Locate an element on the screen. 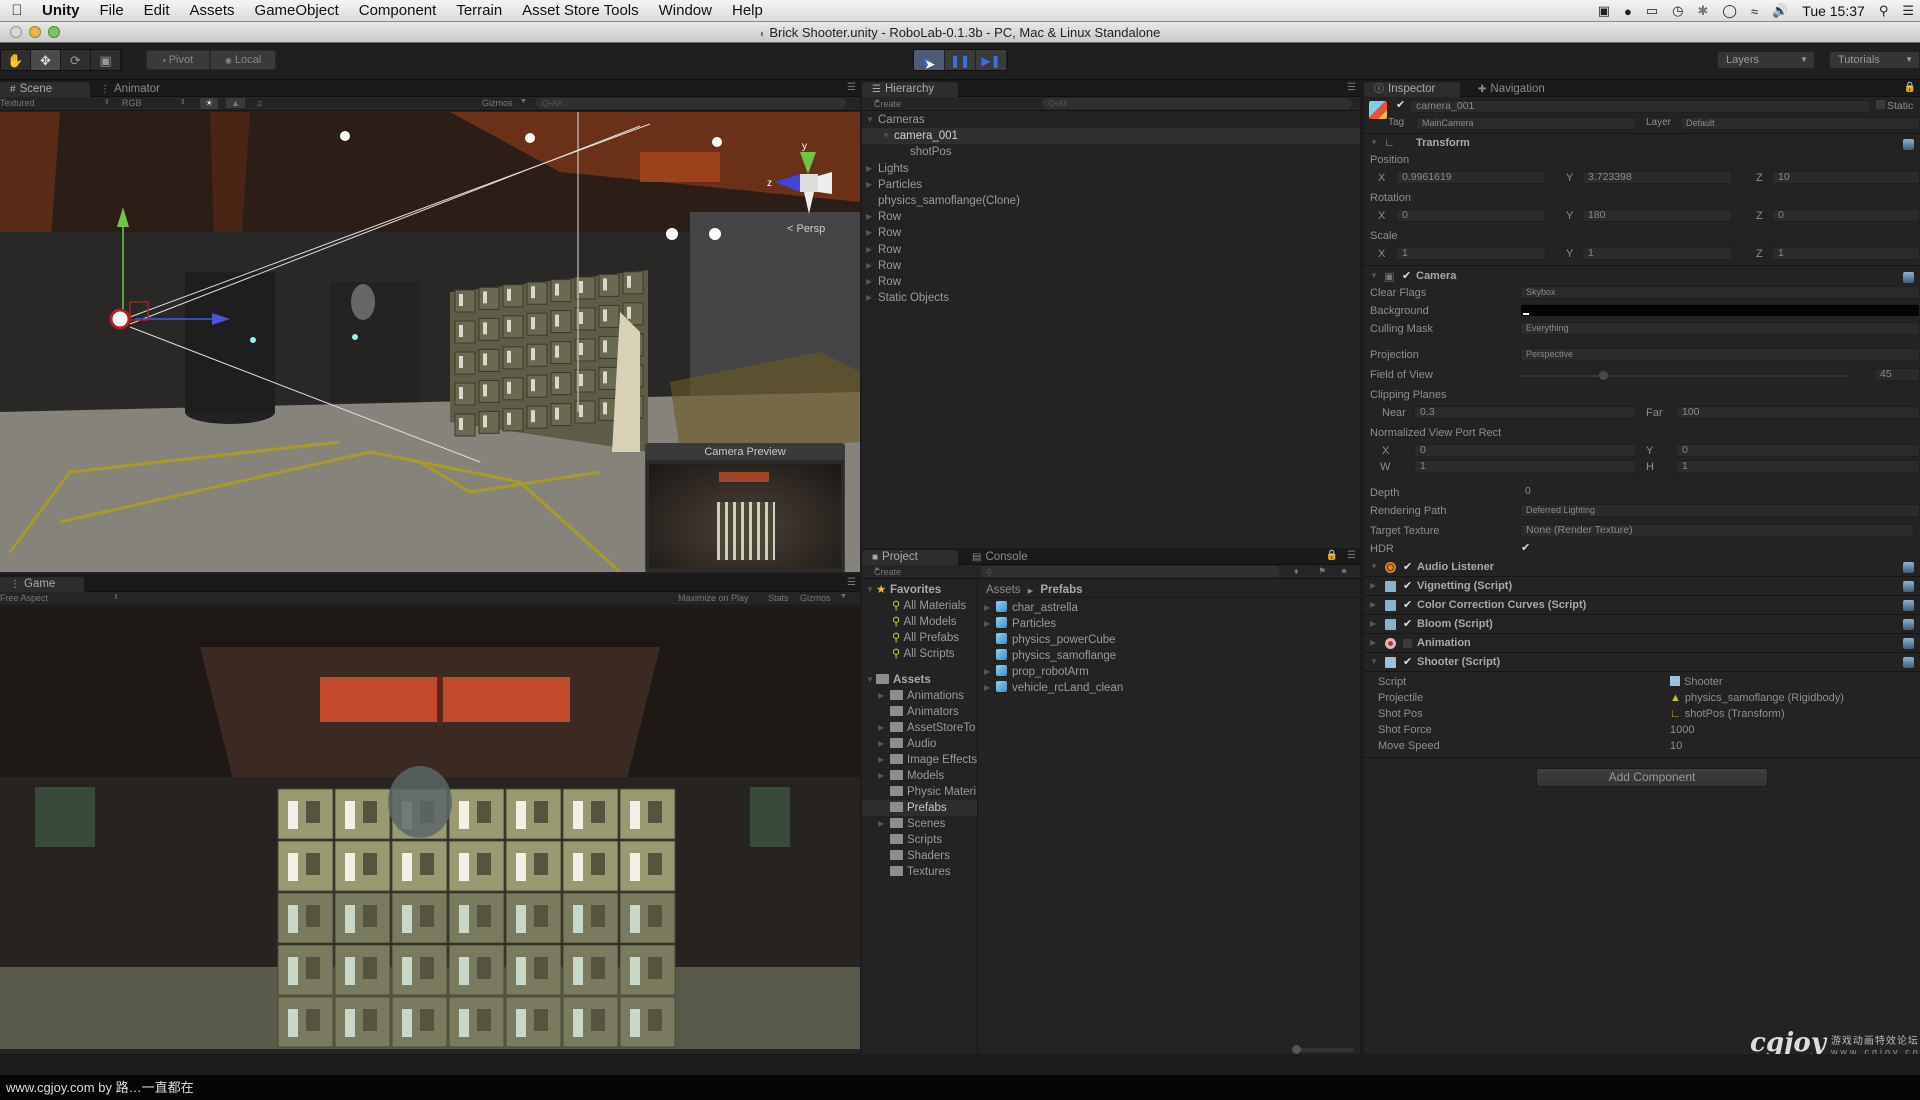 The image size is (1920, 1100). maximize-on-play-toggle: Maximize on Play is located at coordinates (713, 598).